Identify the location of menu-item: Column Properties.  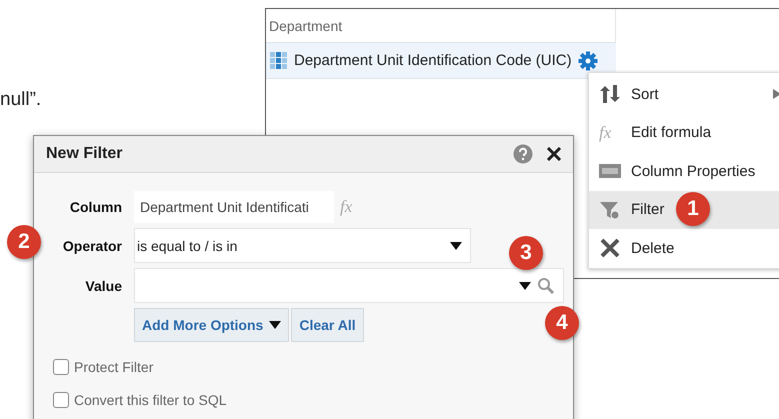
(684, 171).